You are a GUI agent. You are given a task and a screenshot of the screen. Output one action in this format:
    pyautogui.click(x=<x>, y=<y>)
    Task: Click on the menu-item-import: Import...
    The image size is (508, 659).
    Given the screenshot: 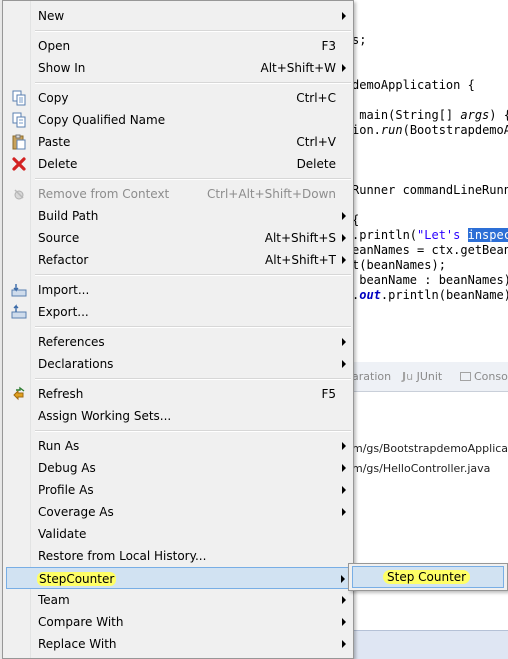 What is the action you would take?
    pyautogui.click(x=179, y=290)
    